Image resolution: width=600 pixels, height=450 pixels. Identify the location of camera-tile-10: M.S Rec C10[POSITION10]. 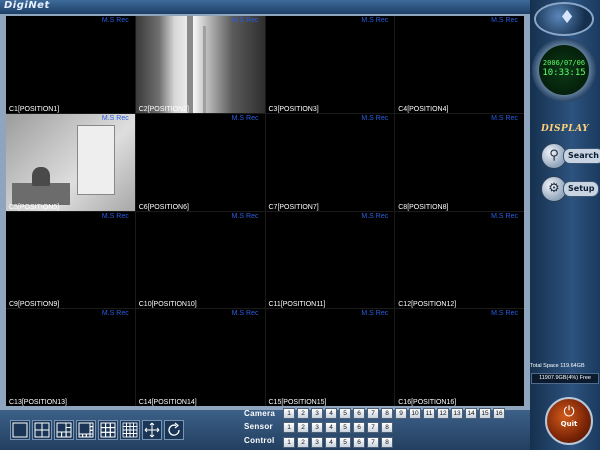
(200, 260).